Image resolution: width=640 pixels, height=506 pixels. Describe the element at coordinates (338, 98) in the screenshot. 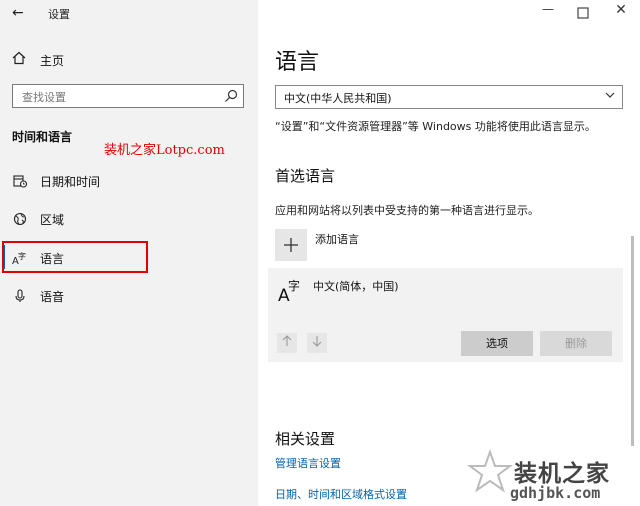

I see `display-language-value: 中文(中华人民共和国)` at that location.